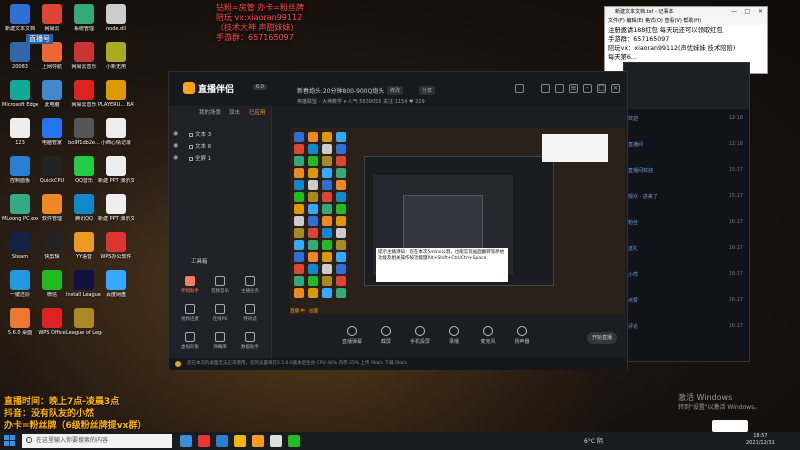  What do you see at coordinates (52, 56) in the screenshot?
I see `desktop-icon: 上网导航` at bounding box center [52, 56].